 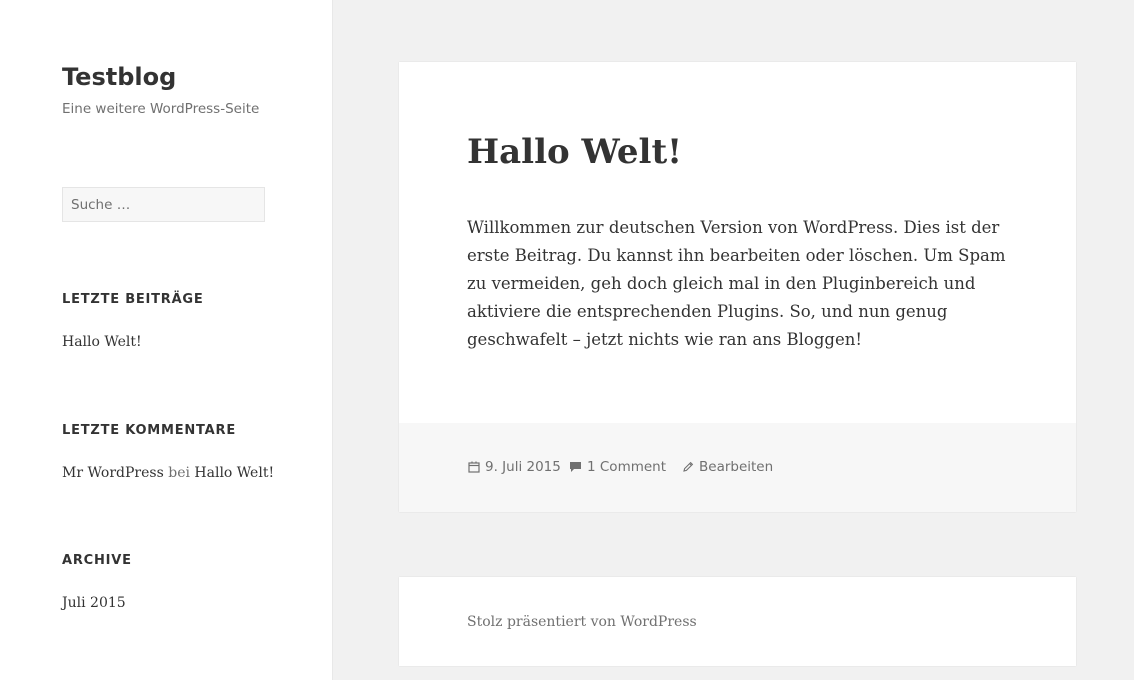 I want to click on widget-title-archive: ARCHIVE, so click(x=97, y=560).